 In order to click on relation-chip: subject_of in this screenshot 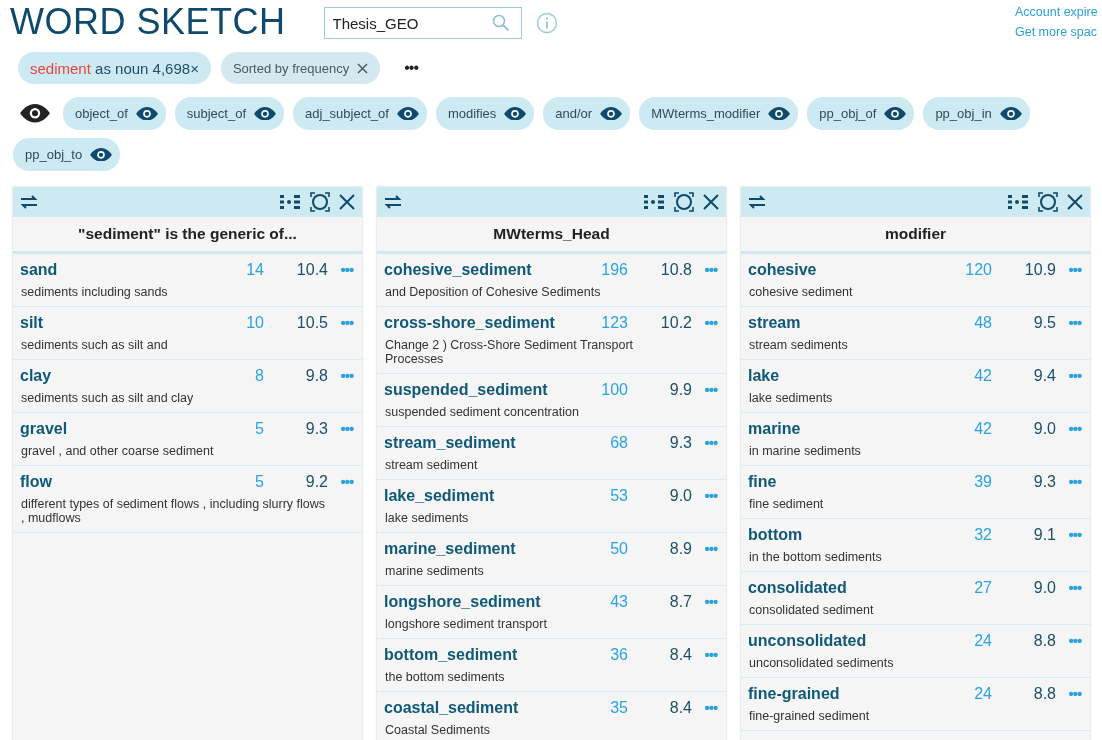, I will do `click(229, 113)`.